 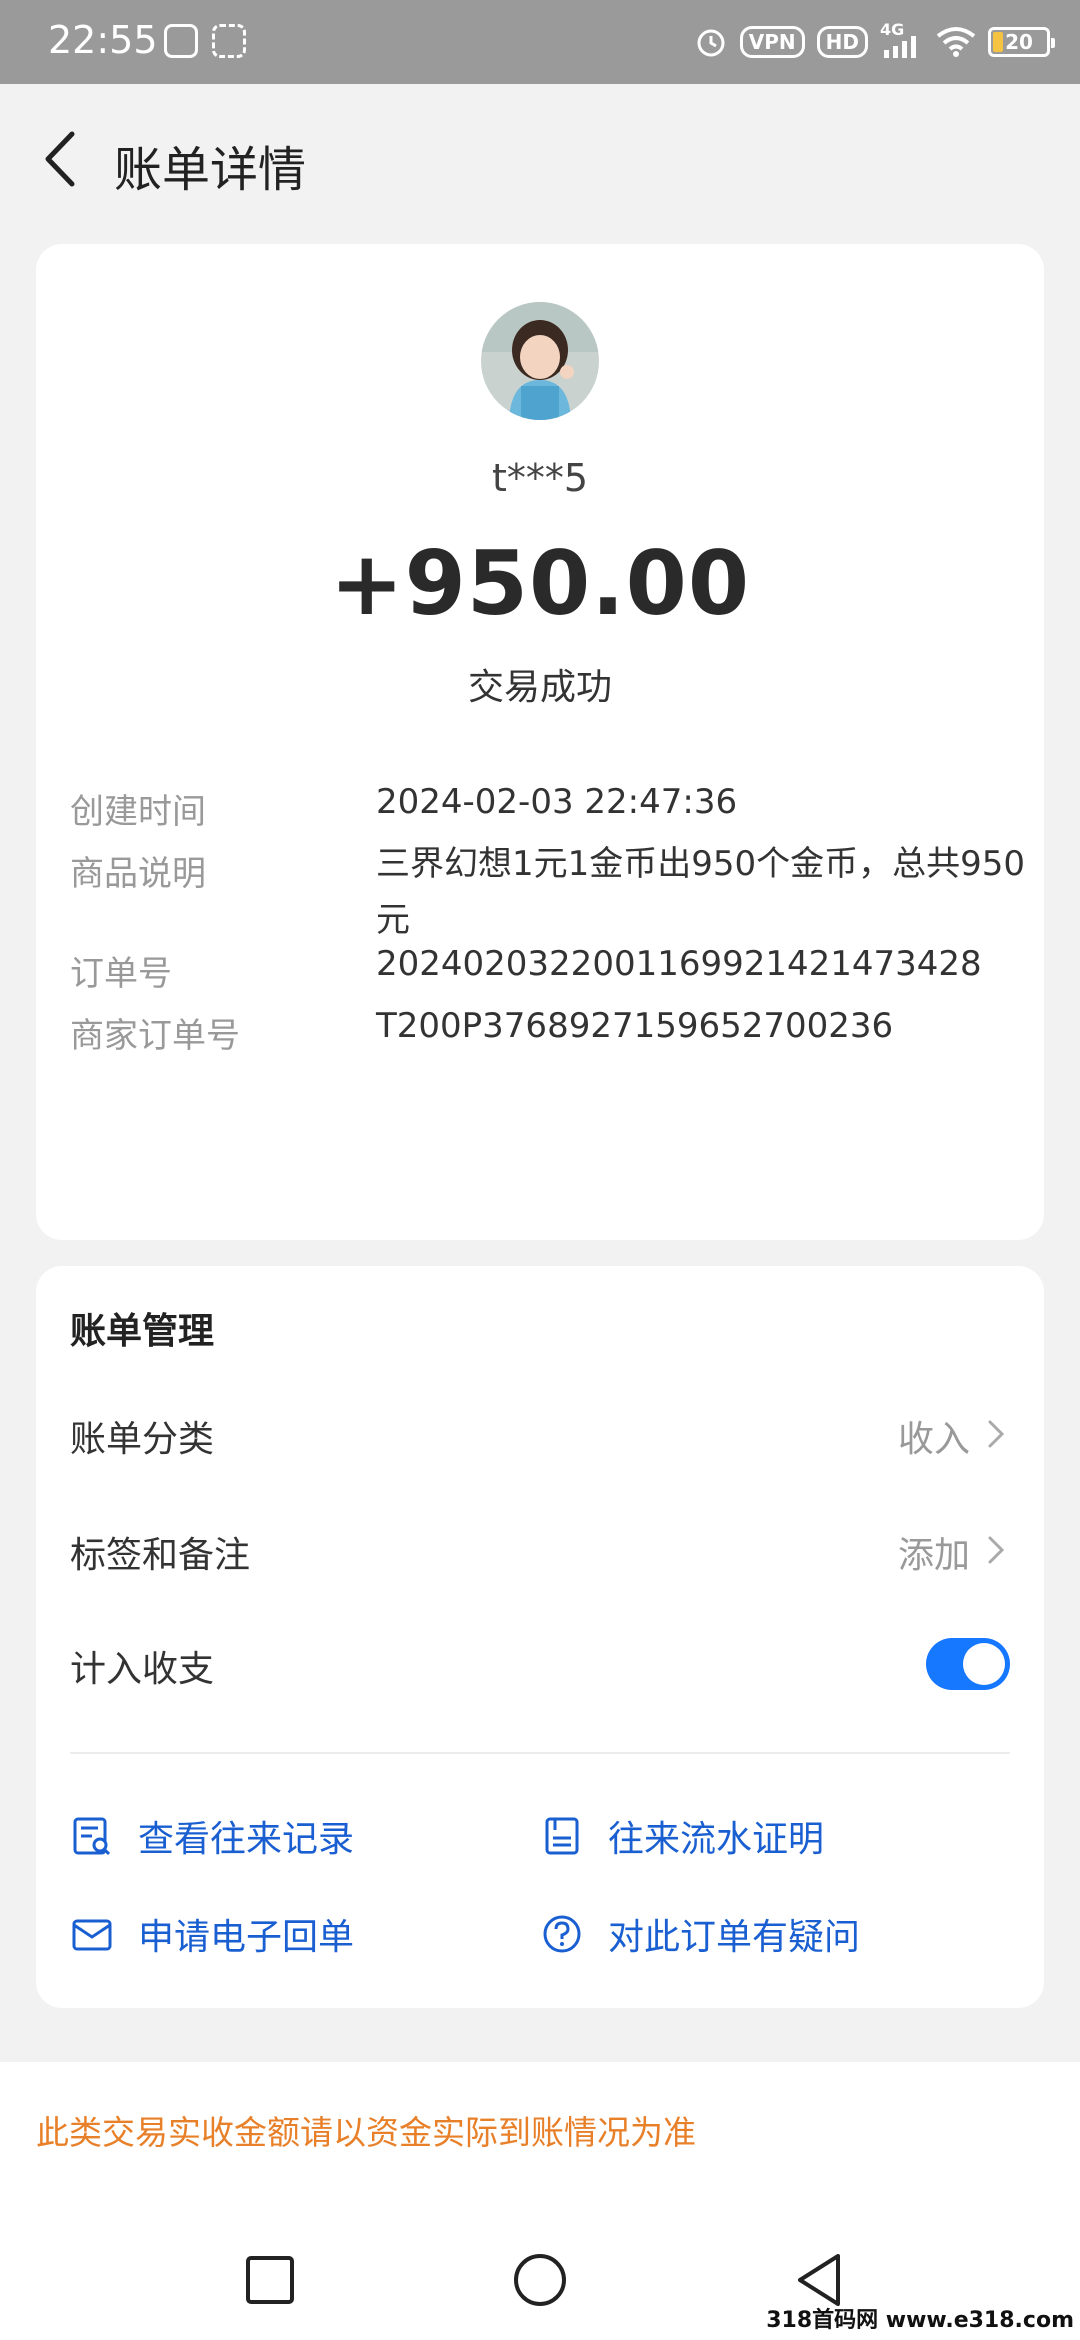 What do you see at coordinates (138, 874) in the screenshot?
I see `detail-label: 商品说明` at bounding box center [138, 874].